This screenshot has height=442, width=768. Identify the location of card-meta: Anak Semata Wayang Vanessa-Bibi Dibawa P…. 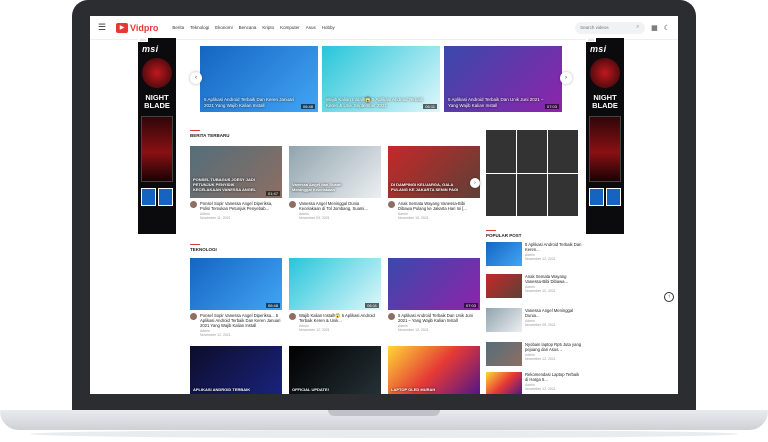
(434, 206).